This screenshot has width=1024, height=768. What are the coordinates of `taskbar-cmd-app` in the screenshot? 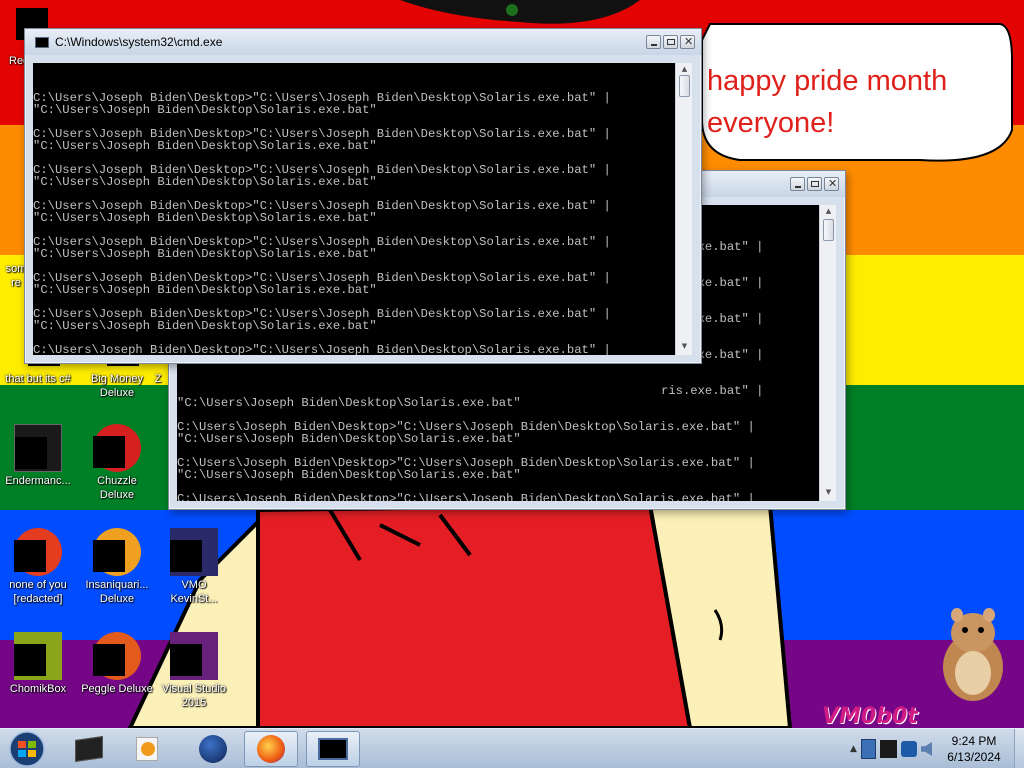 It's located at (333, 749).